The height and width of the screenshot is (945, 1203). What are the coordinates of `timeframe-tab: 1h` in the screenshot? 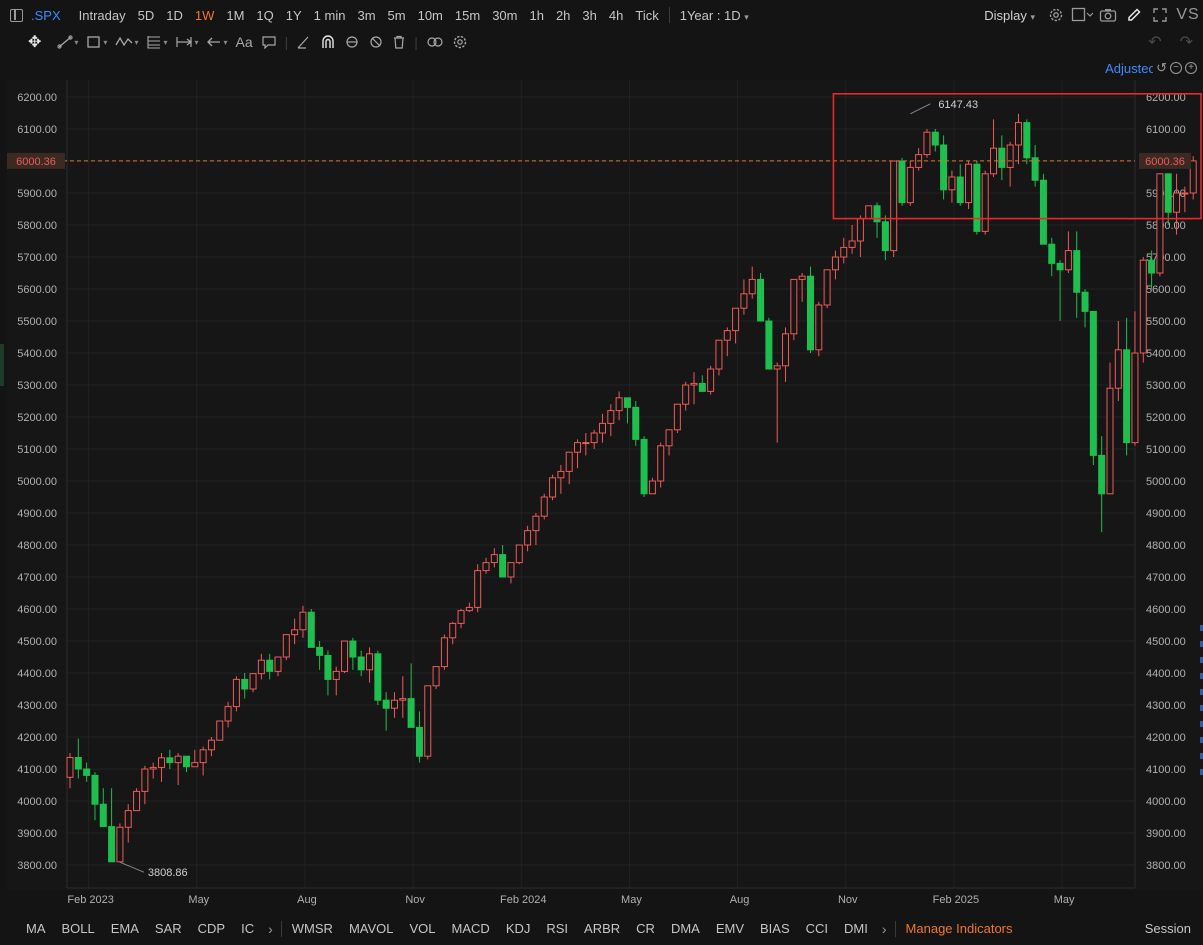 It's located at (536, 15).